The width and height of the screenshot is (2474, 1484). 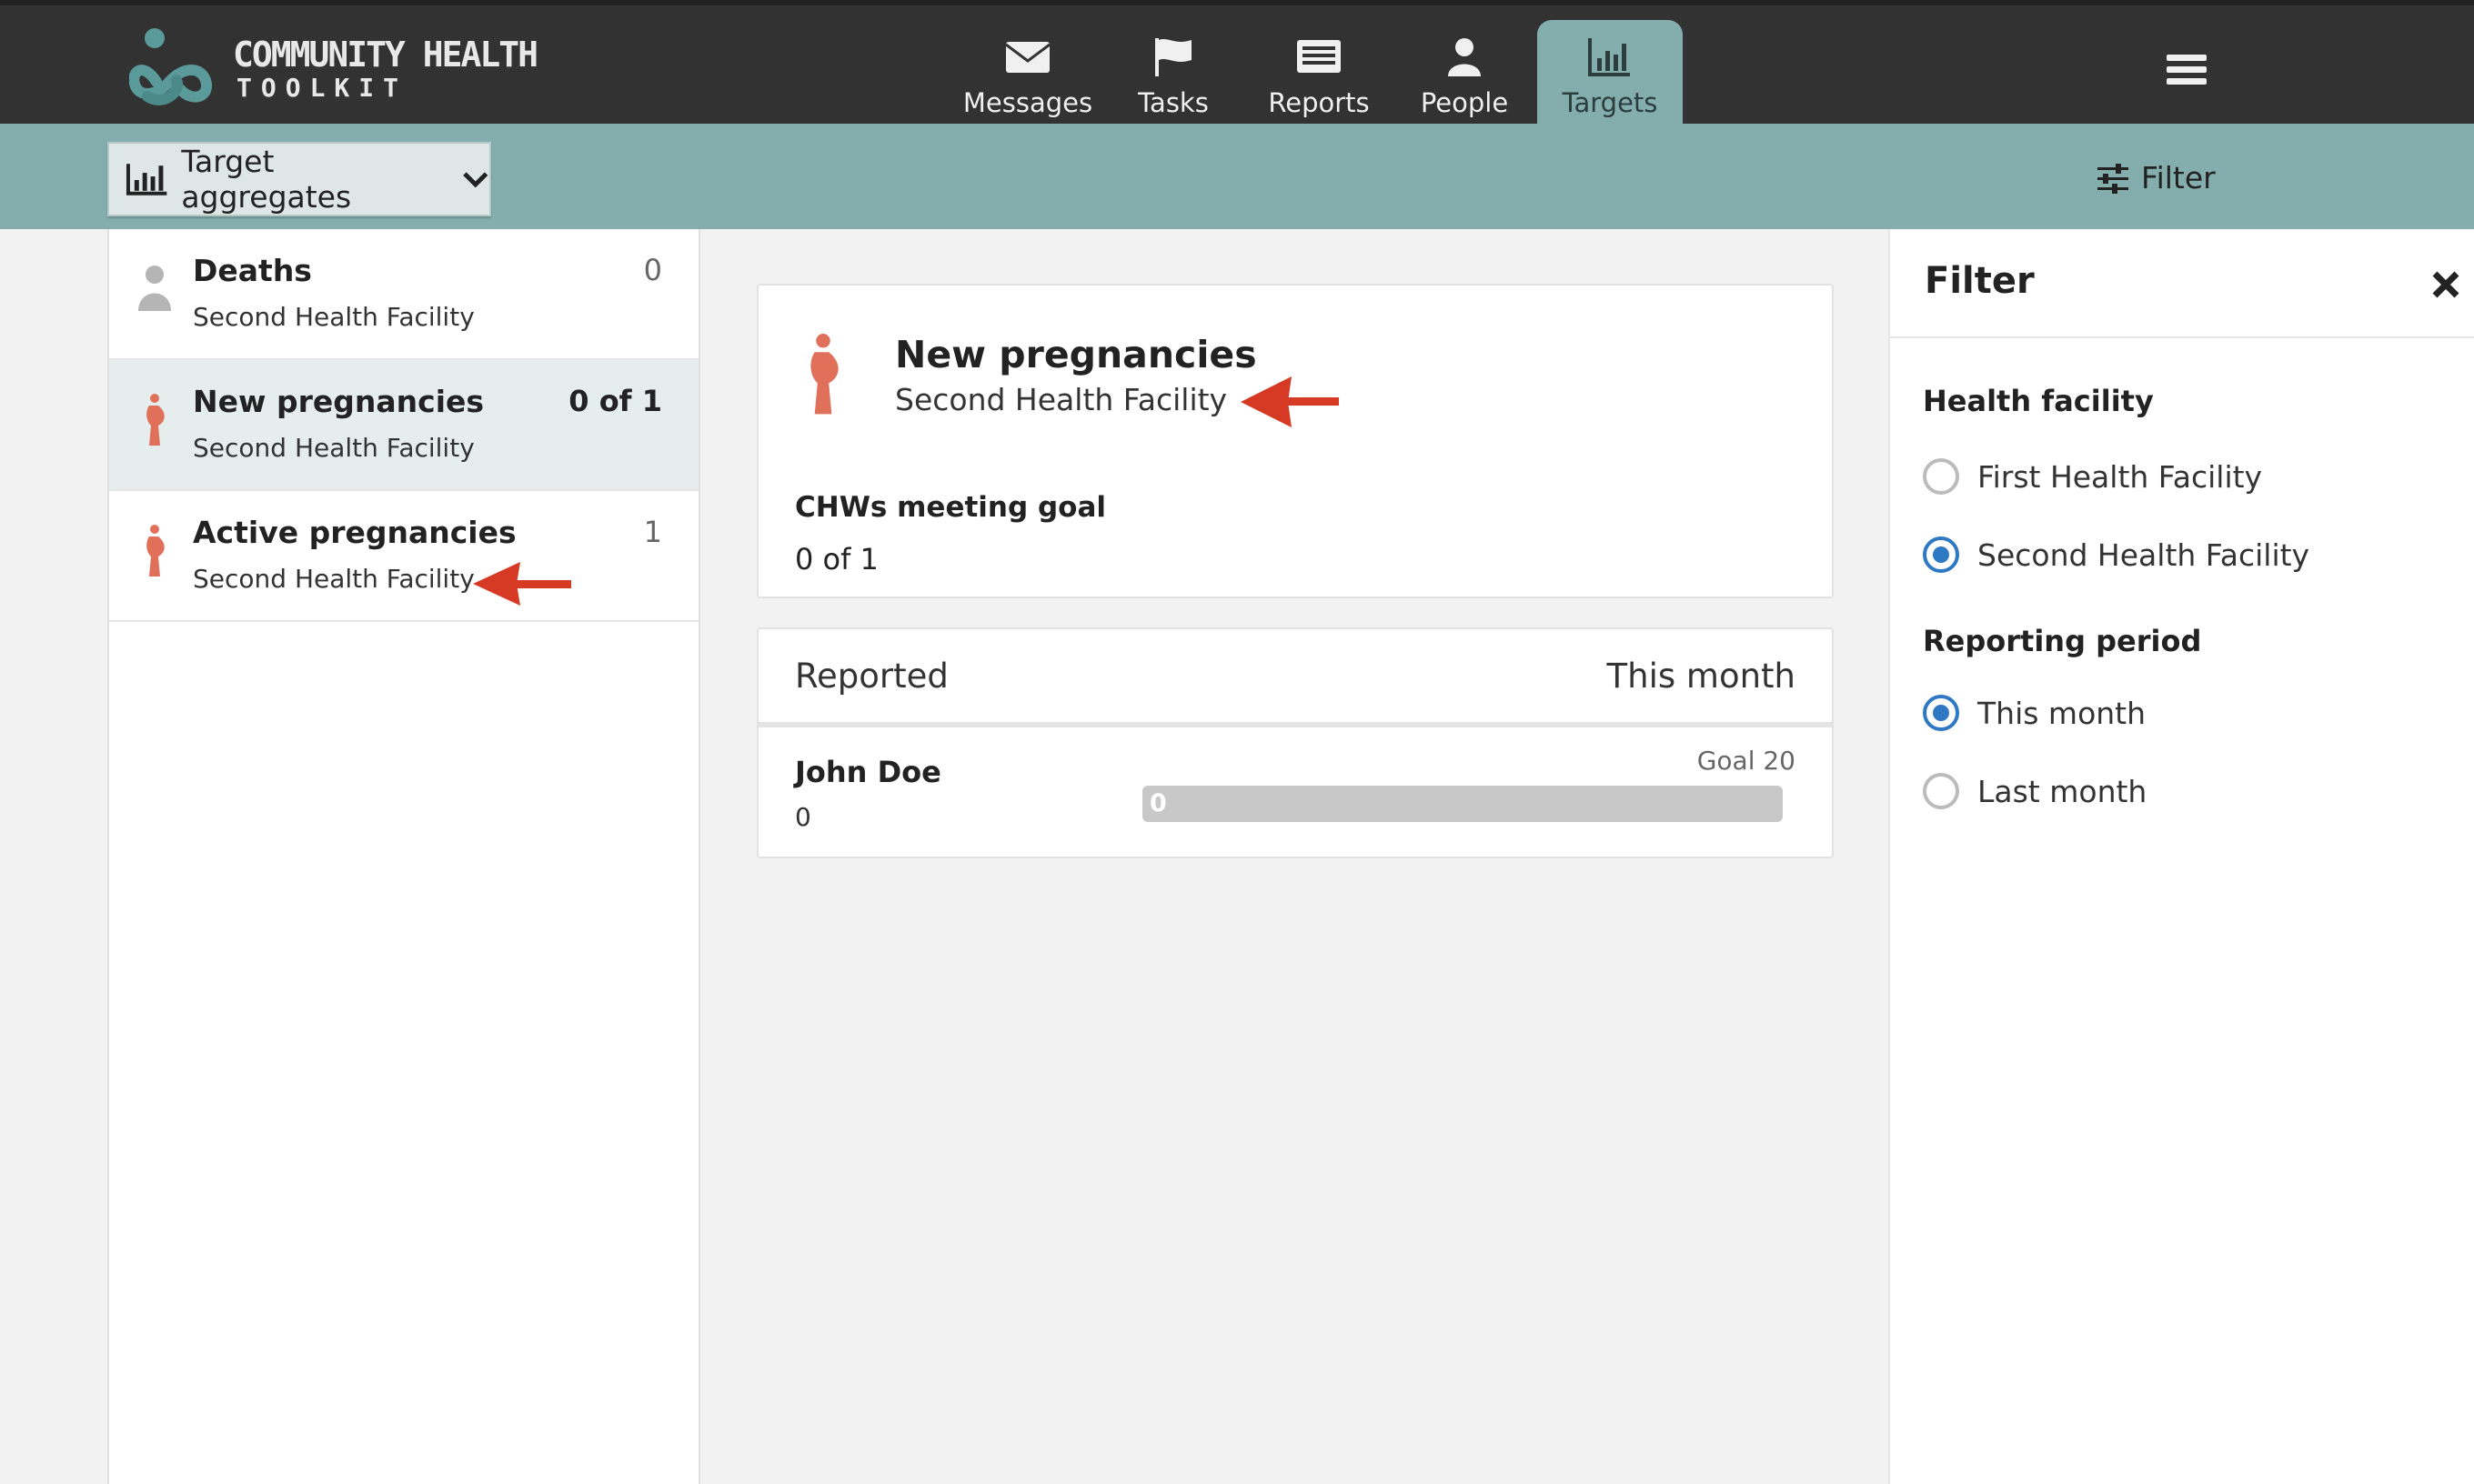 What do you see at coordinates (1028, 74) in the screenshot?
I see `nav-messages: Messages` at bounding box center [1028, 74].